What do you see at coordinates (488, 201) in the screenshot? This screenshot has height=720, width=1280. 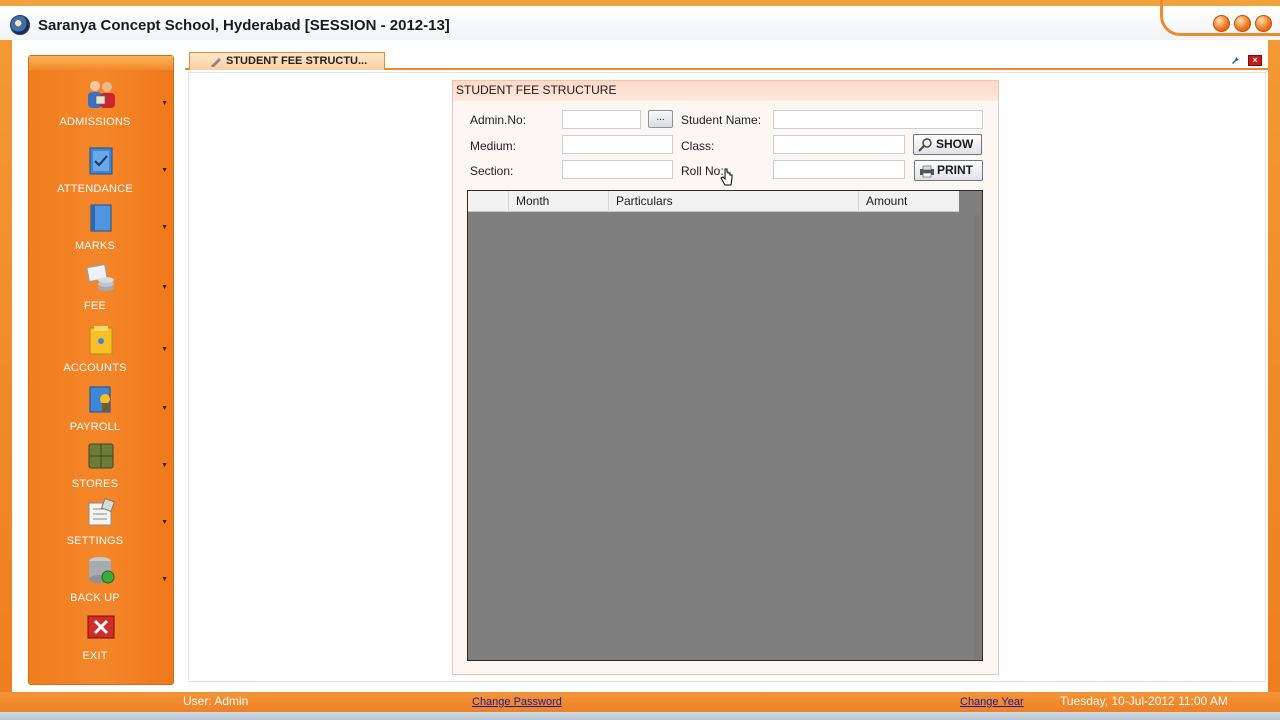 I see `row-header-corner` at bounding box center [488, 201].